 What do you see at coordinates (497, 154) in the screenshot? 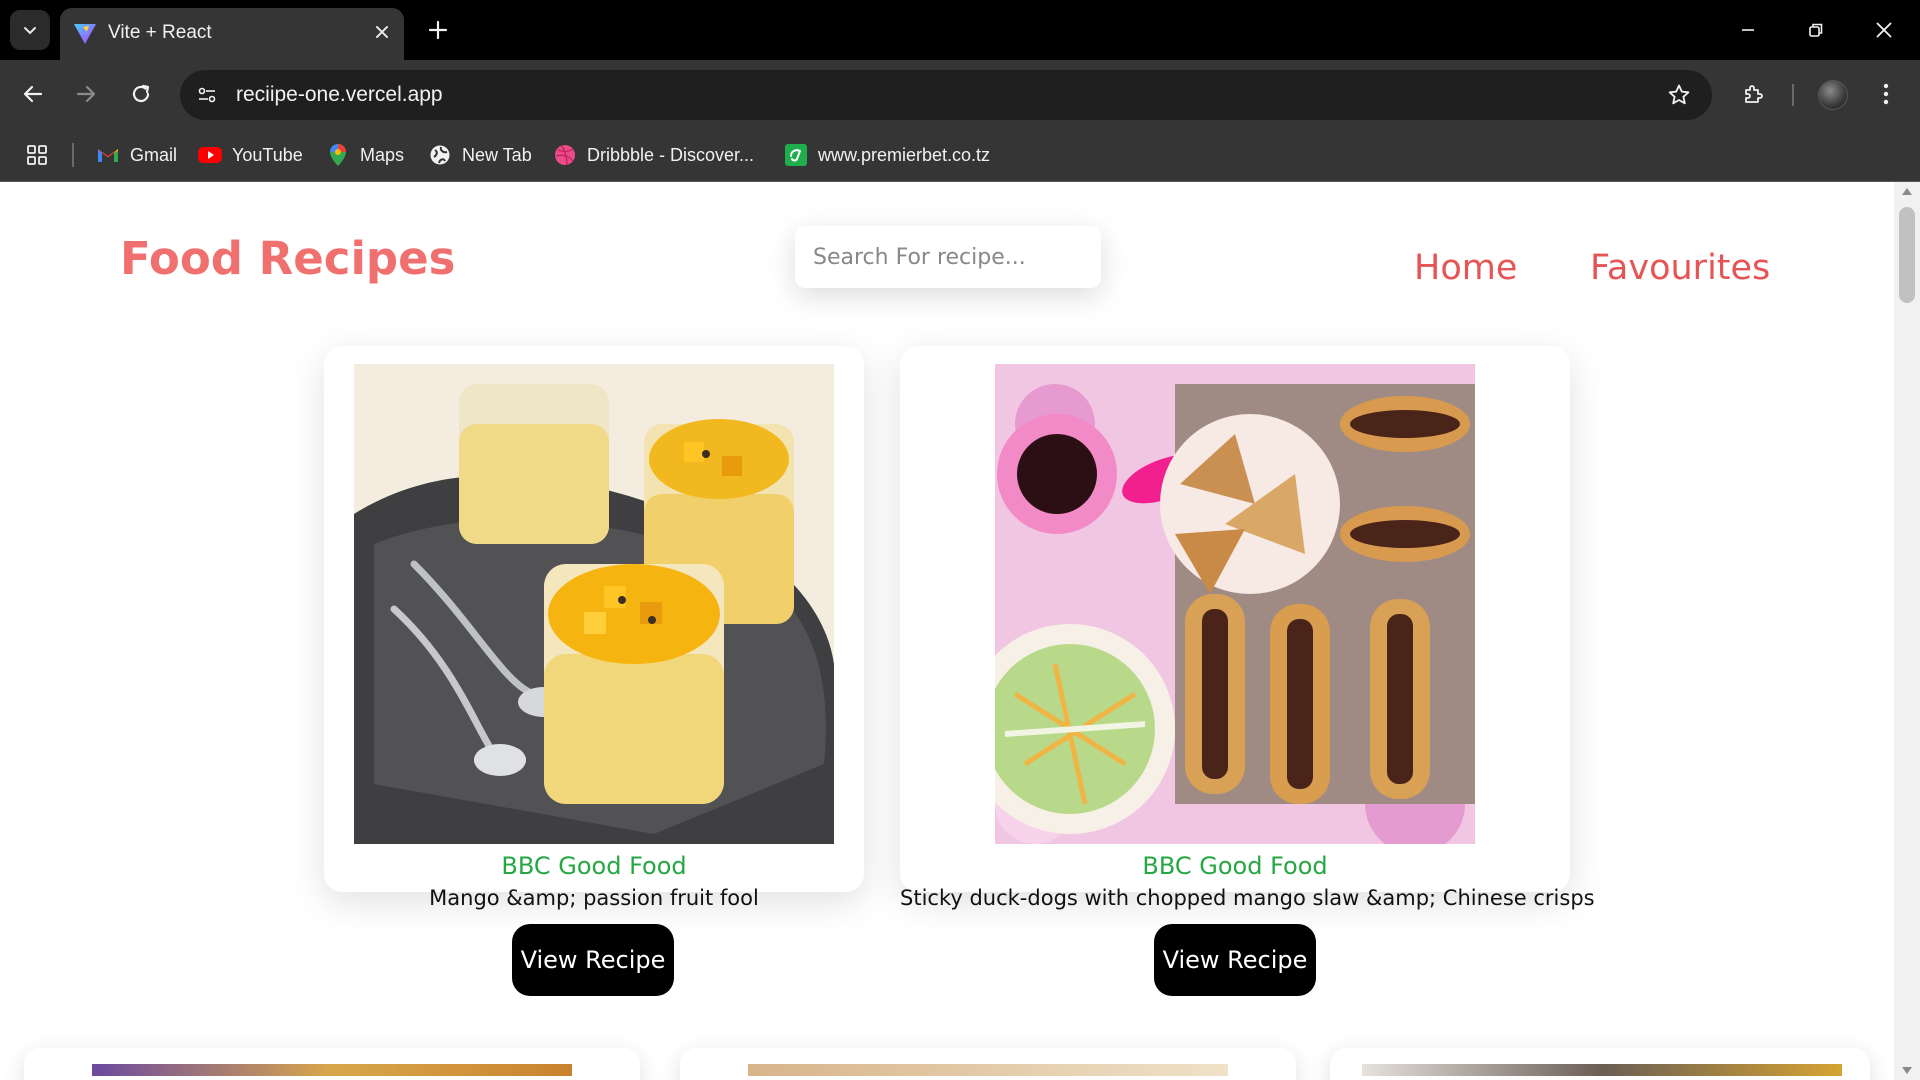
I see `bookmark-label: New Tab` at bounding box center [497, 154].